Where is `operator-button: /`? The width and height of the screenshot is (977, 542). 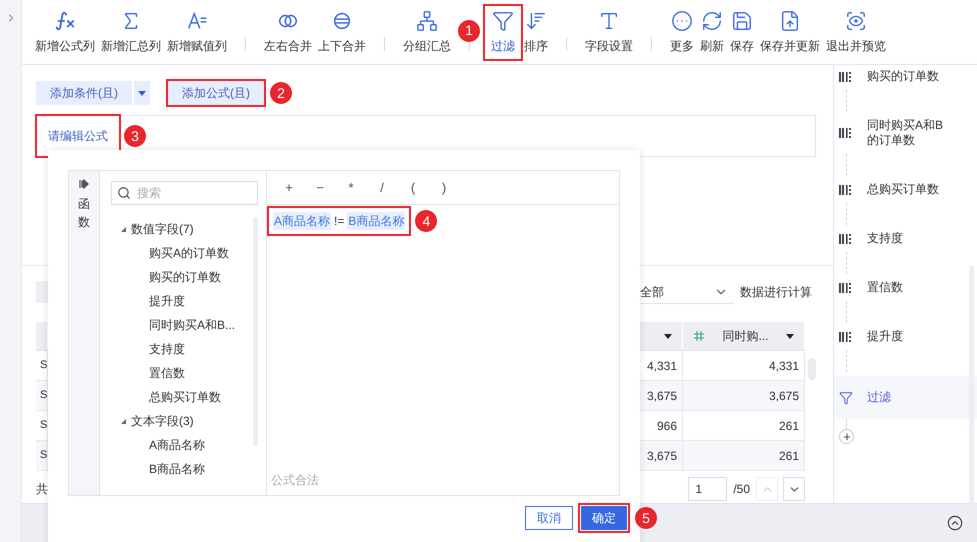
operator-button: / is located at coordinates (382, 188).